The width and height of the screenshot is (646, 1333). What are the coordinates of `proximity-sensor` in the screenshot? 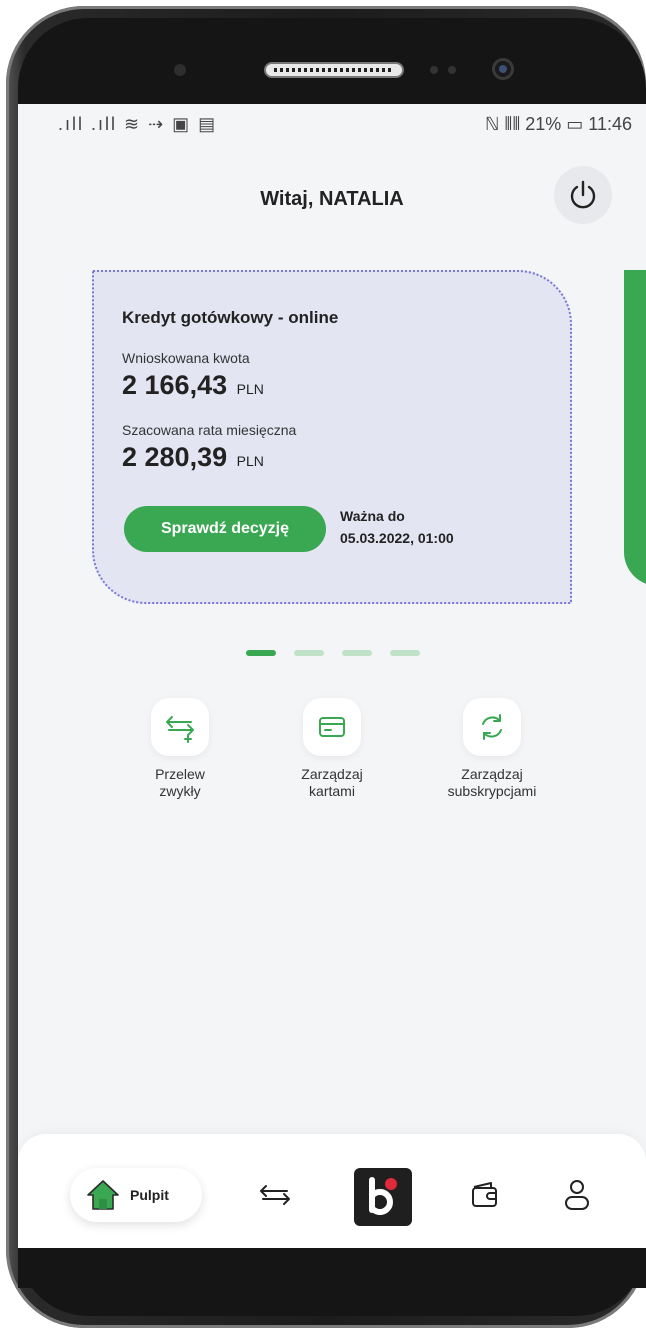 It's located at (434, 70).